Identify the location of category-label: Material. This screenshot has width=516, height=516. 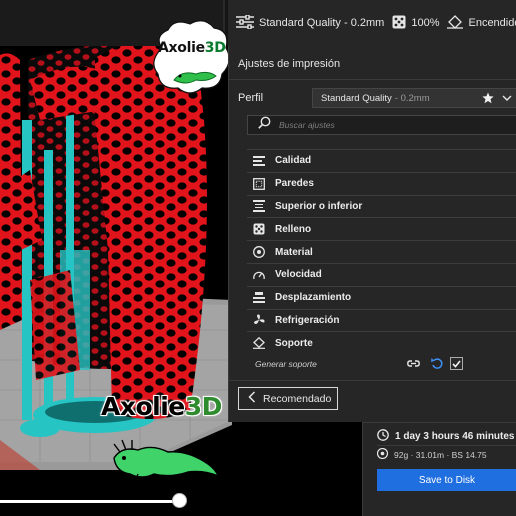
(294, 252).